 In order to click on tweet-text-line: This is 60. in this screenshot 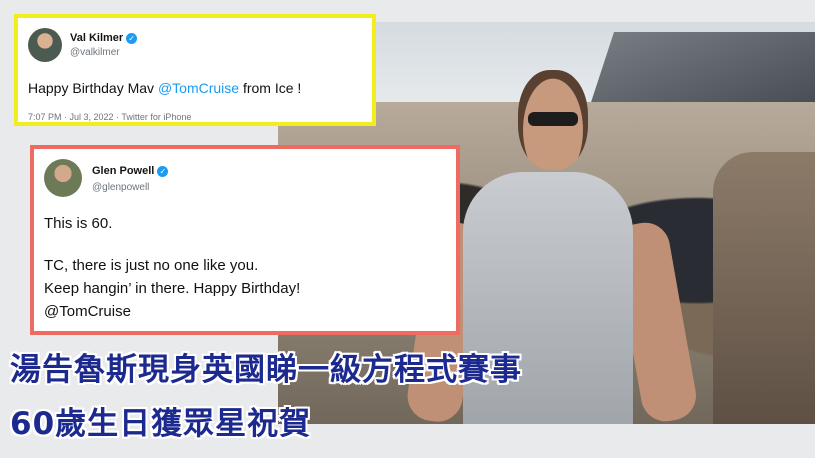, I will do `click(78, 223)`.